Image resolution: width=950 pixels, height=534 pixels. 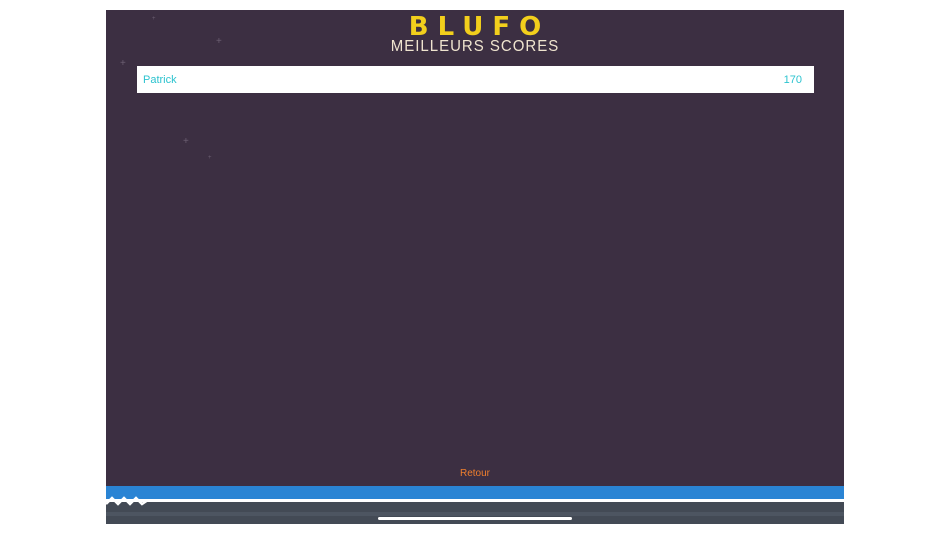 What do you see at coordinates (475, 492) in the screenshot?
I see `ground-water` at bounding box center [475, 492].